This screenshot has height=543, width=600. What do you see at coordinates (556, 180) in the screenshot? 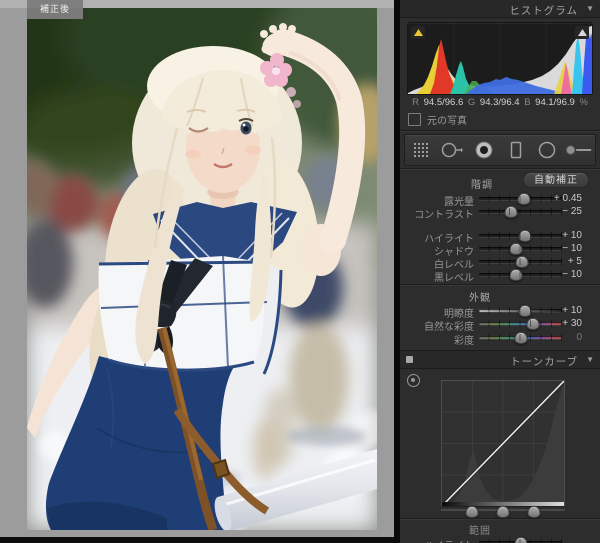
I see `auto-tone-button: 自動補正` at bounding box center [556, 180].